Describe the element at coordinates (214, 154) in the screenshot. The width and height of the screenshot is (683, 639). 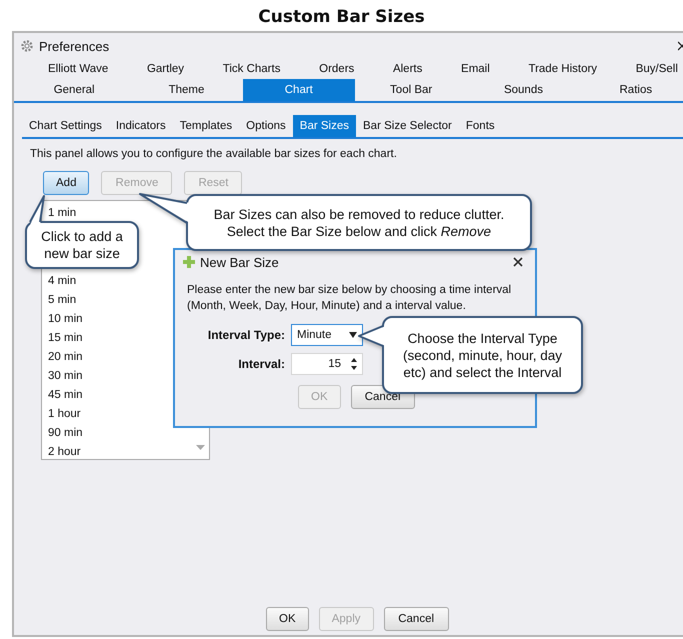
I see `panel-description: This panel allows you to configure the available bar sizes for each chart.` at that location.